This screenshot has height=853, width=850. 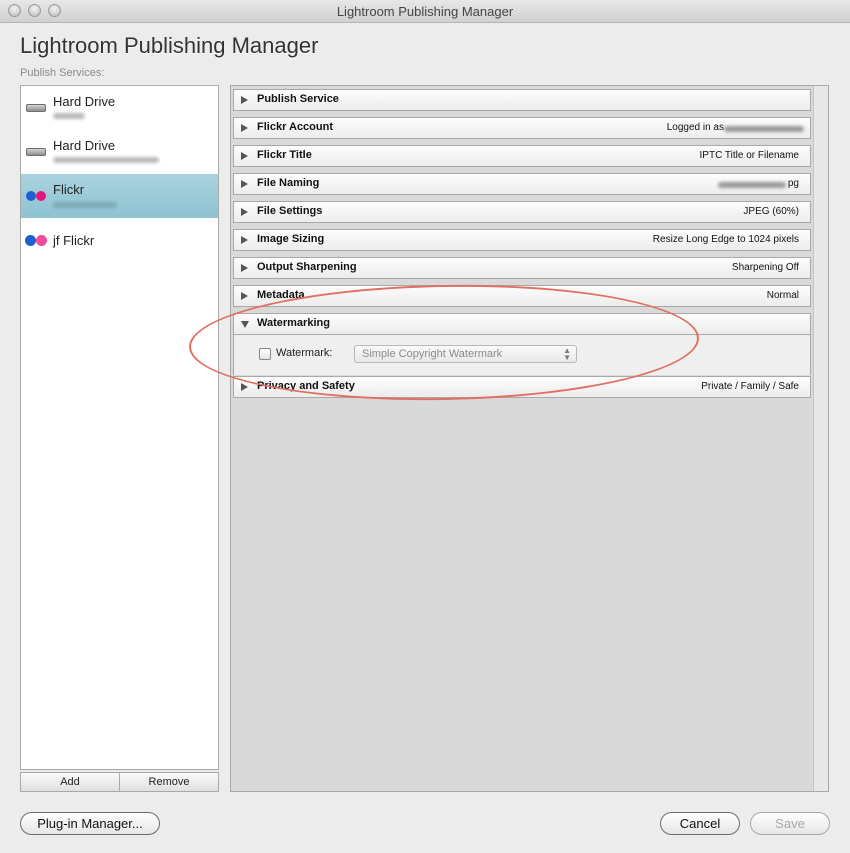 I want to click on publish-services-label: Publish Services:, so click(x=62, y=73).